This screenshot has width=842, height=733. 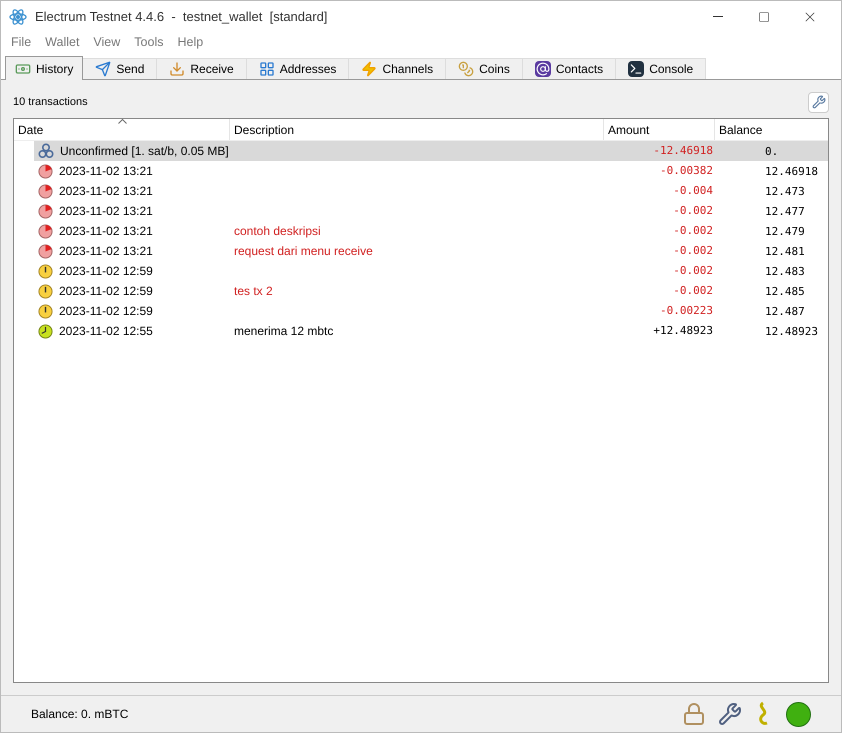 I want to click on menu-item: View, so click(x=107, y=42).